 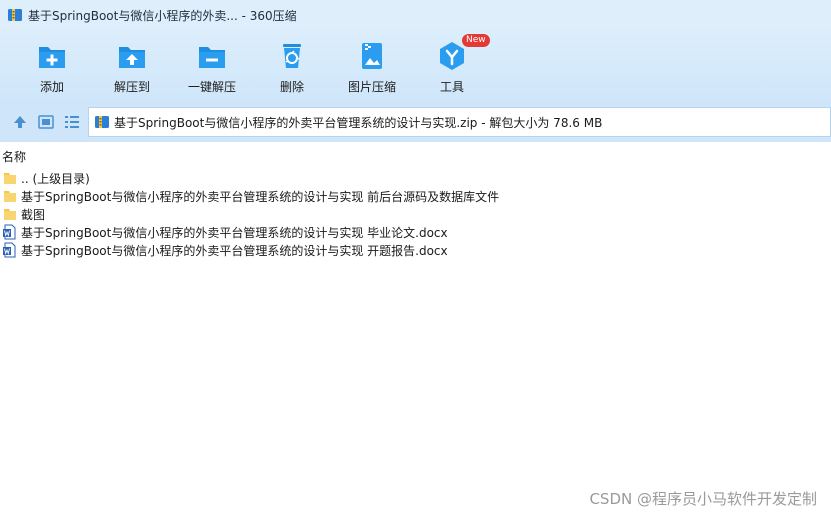 I want to click on add-label: 添加, so click(x=51, y=87).